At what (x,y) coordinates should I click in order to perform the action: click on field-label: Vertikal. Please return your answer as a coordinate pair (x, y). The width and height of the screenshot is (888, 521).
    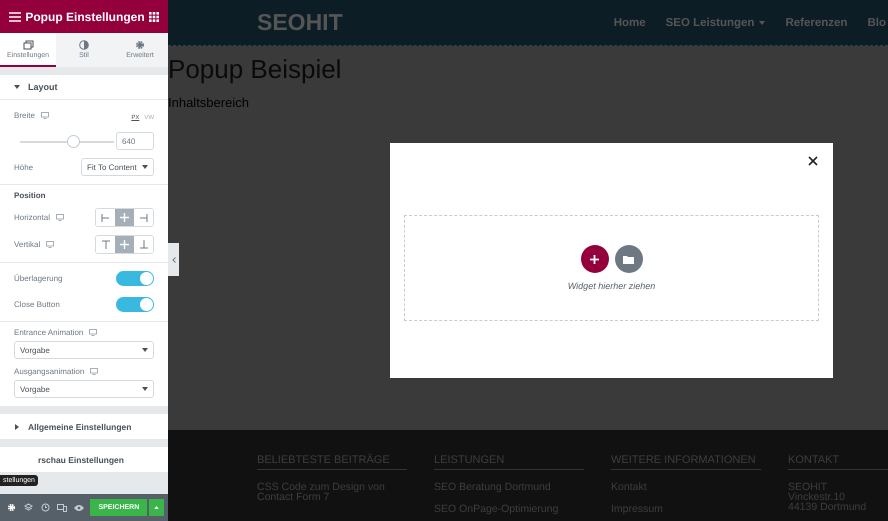
    Looking at the image, I should click on (27, 244).